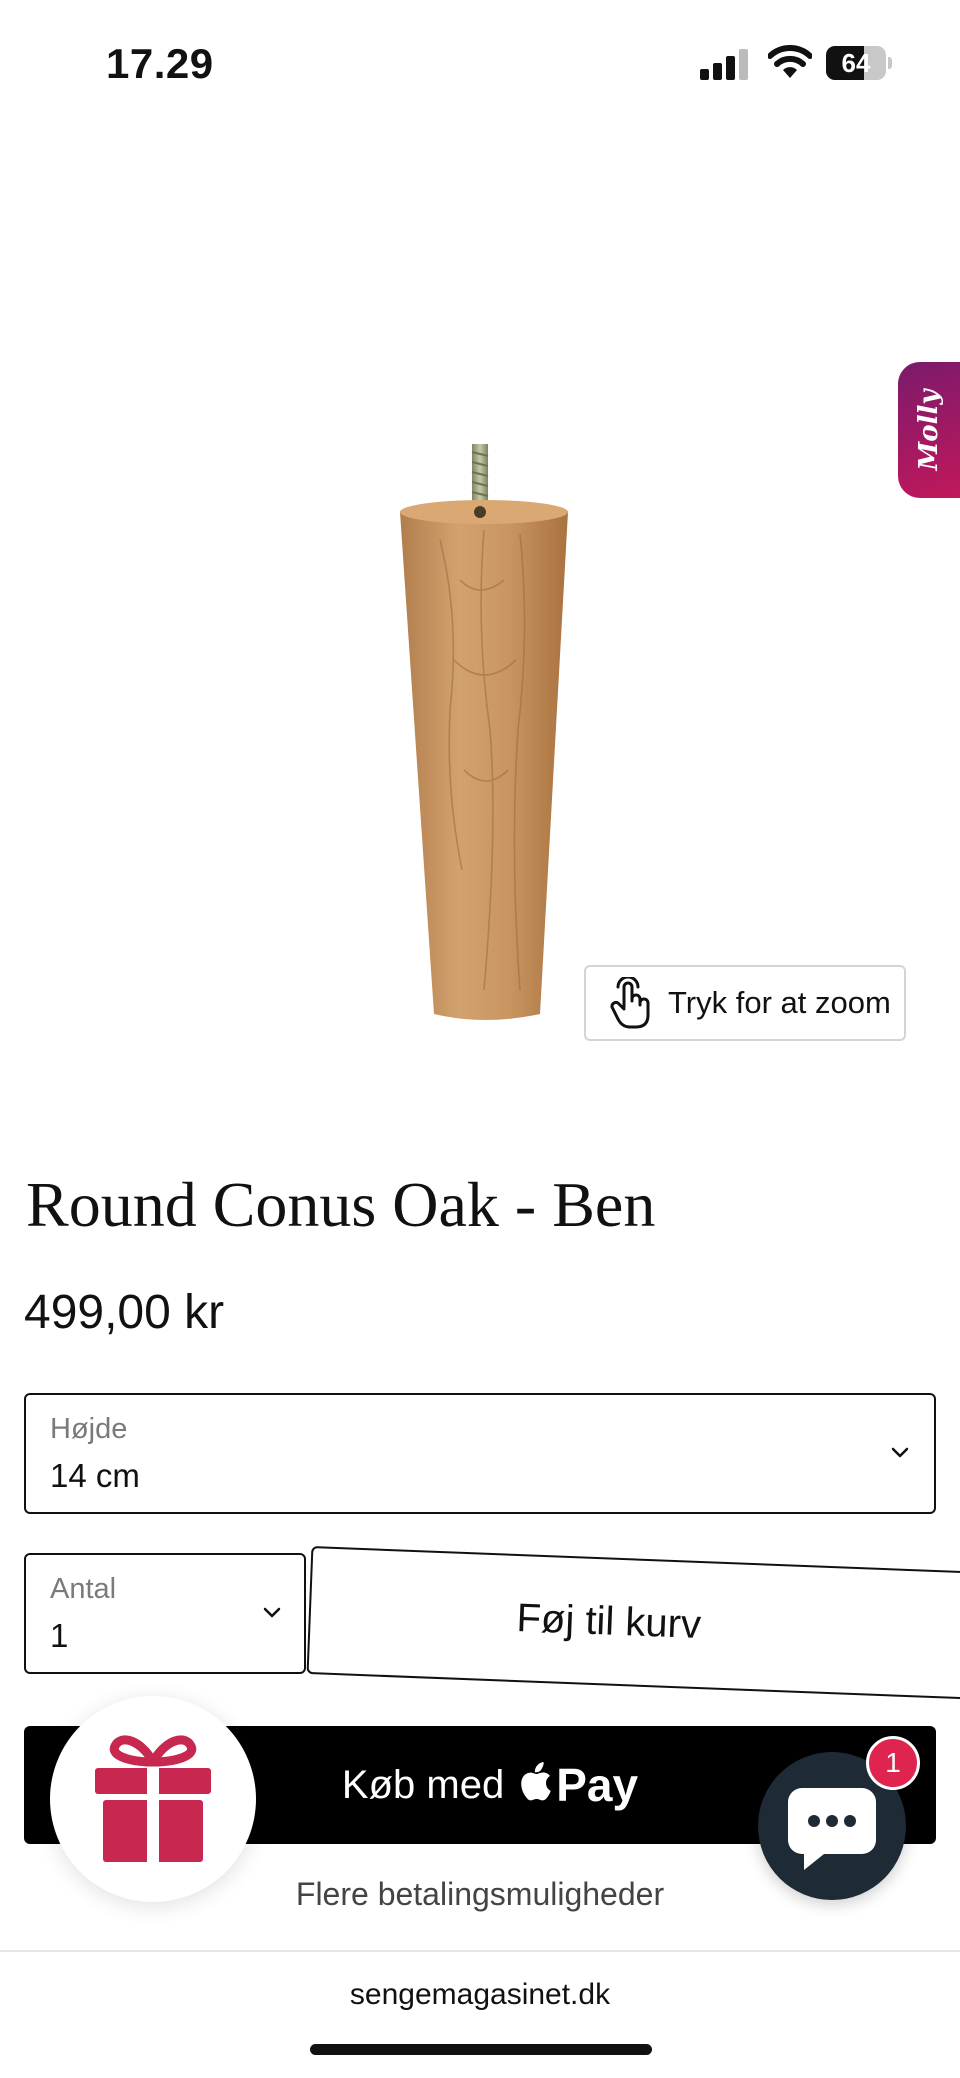 This screenshot has width=960, height=2078. I want to click on gift-widget-button, so click(153, 1799).